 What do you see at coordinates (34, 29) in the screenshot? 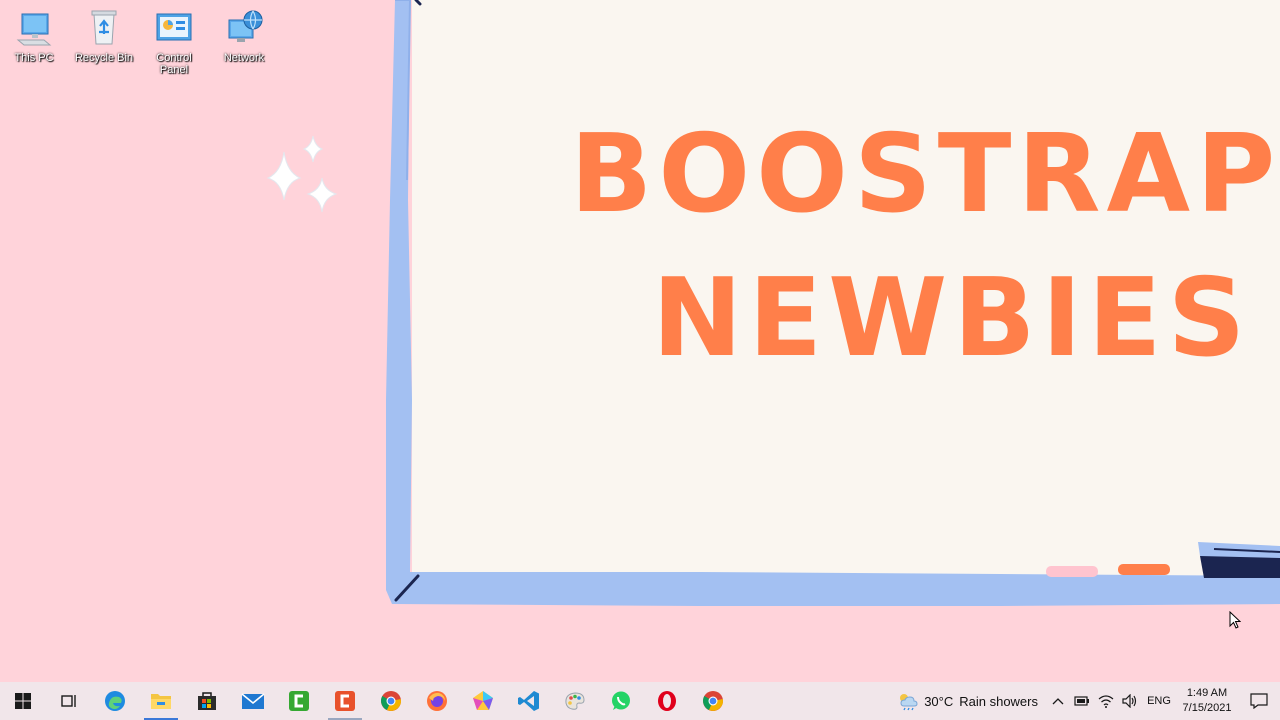
I see `this-pc-icon` at bounding box center [34, 29].